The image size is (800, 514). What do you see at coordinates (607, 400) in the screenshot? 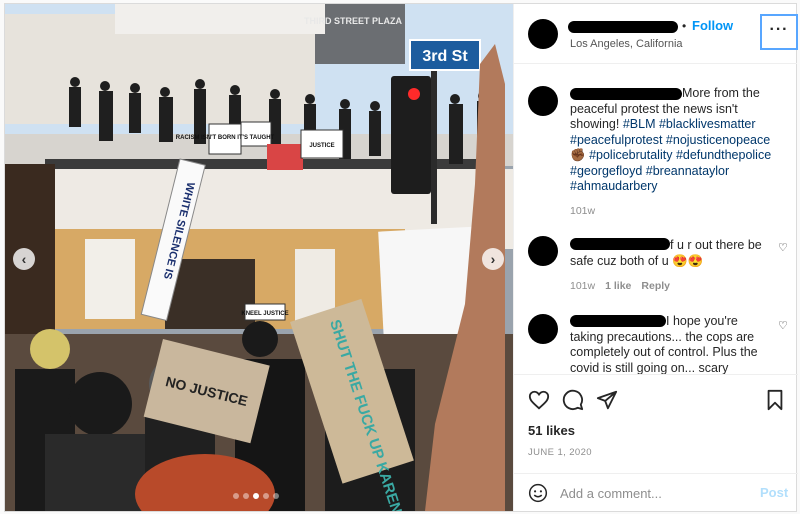
I see `share-icon` at bounding box center [607, 400].